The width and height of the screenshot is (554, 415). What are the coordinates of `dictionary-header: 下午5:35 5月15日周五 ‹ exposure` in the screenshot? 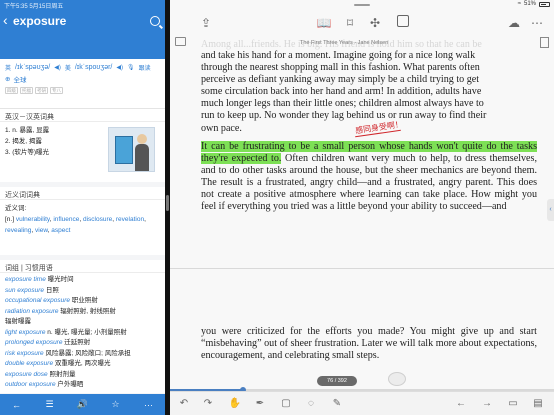 It's located at (82, 29).